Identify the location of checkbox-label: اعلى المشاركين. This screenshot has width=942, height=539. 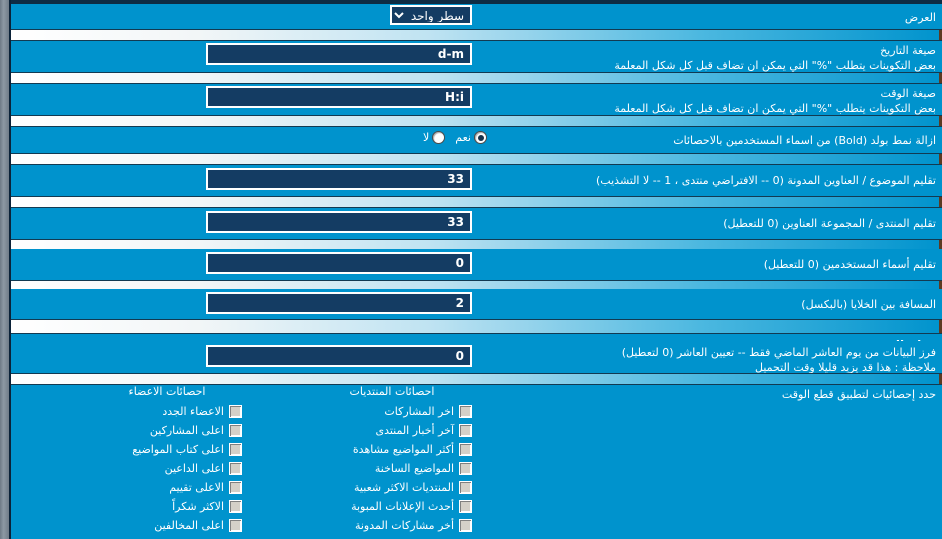
(186, 430).